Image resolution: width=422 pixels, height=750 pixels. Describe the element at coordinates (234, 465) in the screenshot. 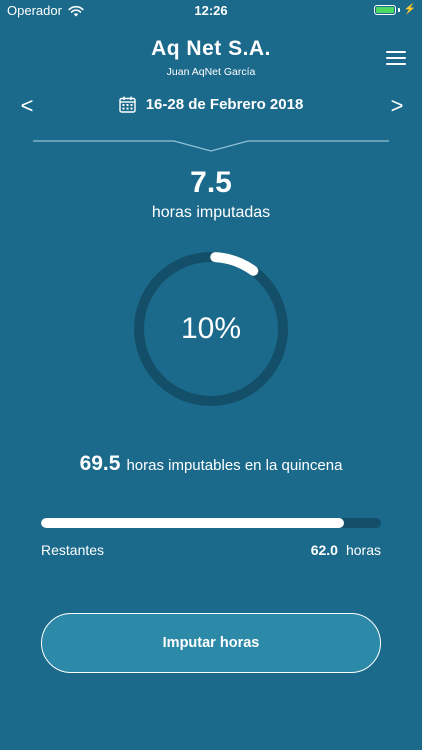

I see `quincena-hours-label: horas imputables en la quincena` at that location.